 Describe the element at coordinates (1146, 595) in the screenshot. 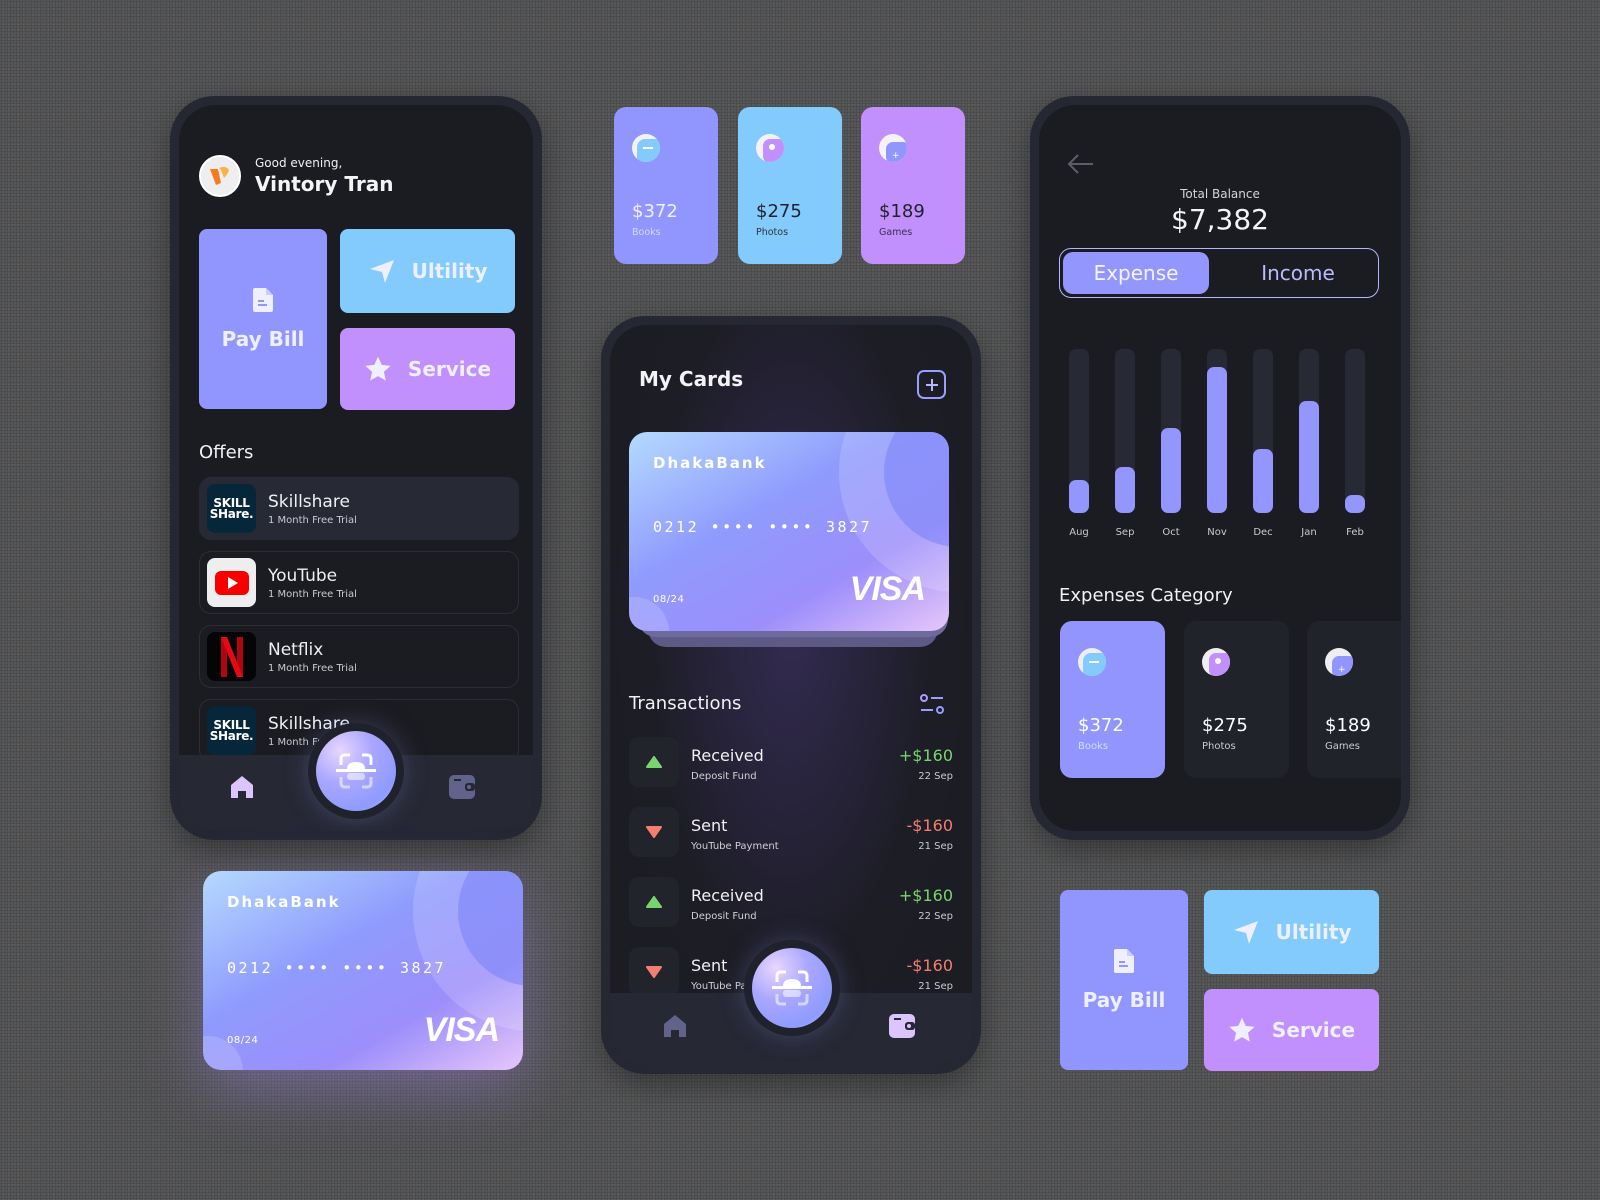

I see `expenses-category-title: Expenses Category` at that location.